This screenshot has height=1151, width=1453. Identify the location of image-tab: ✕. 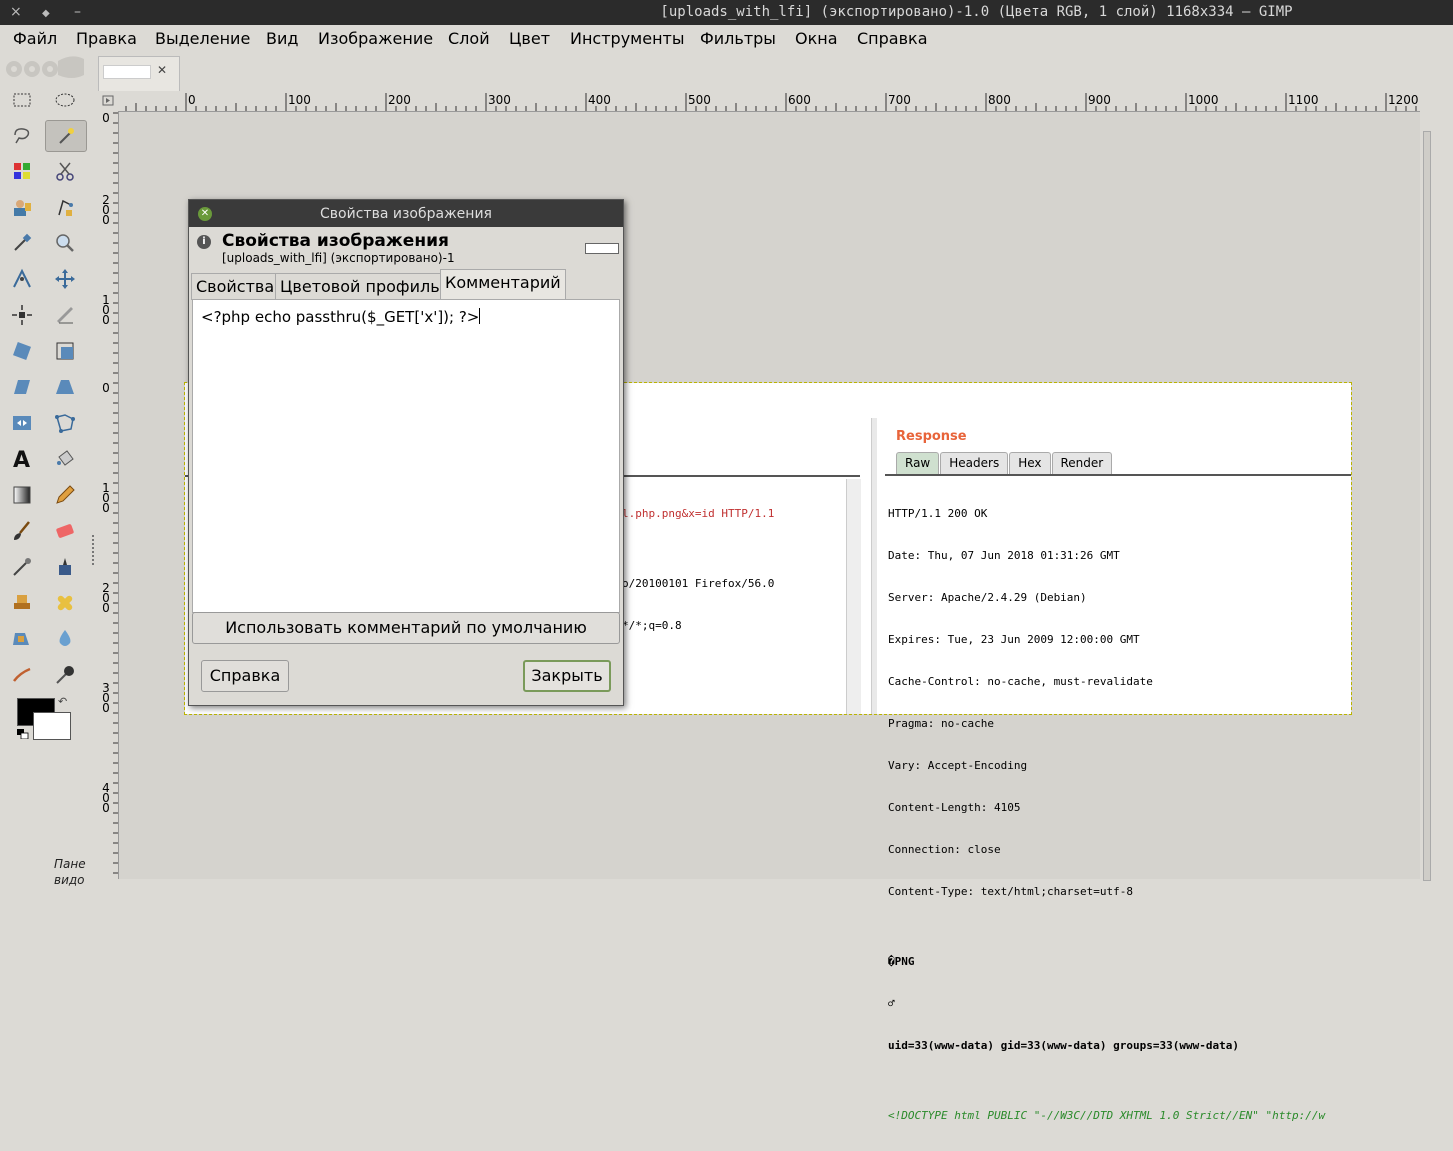
(139, 73).